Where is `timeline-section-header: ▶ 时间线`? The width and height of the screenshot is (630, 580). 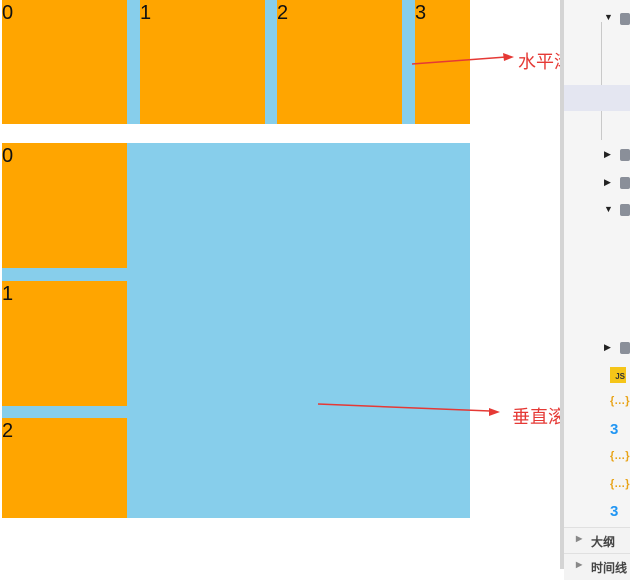
timeline-section-header: ▶ 时间线 is located at coordinates (597, 566).